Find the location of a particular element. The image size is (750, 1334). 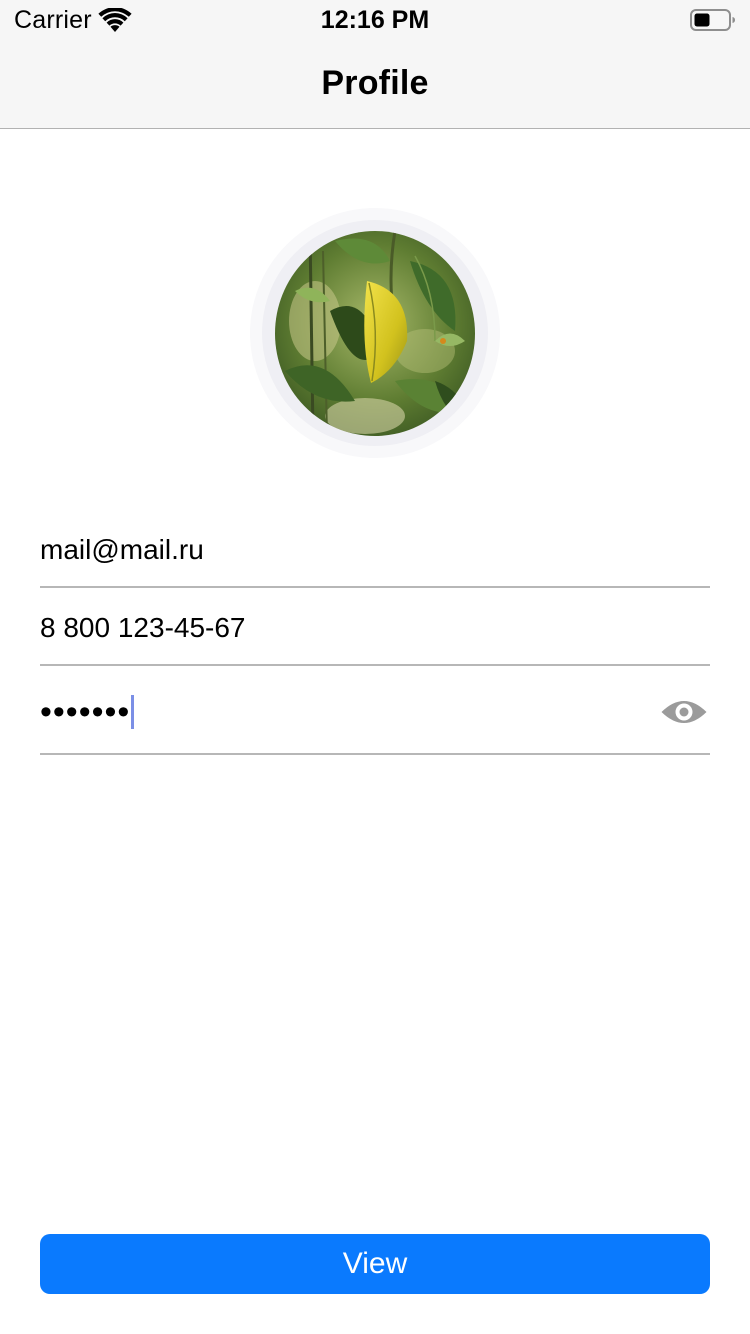

password-field: ••••••• is located at coordinates (375, 715).